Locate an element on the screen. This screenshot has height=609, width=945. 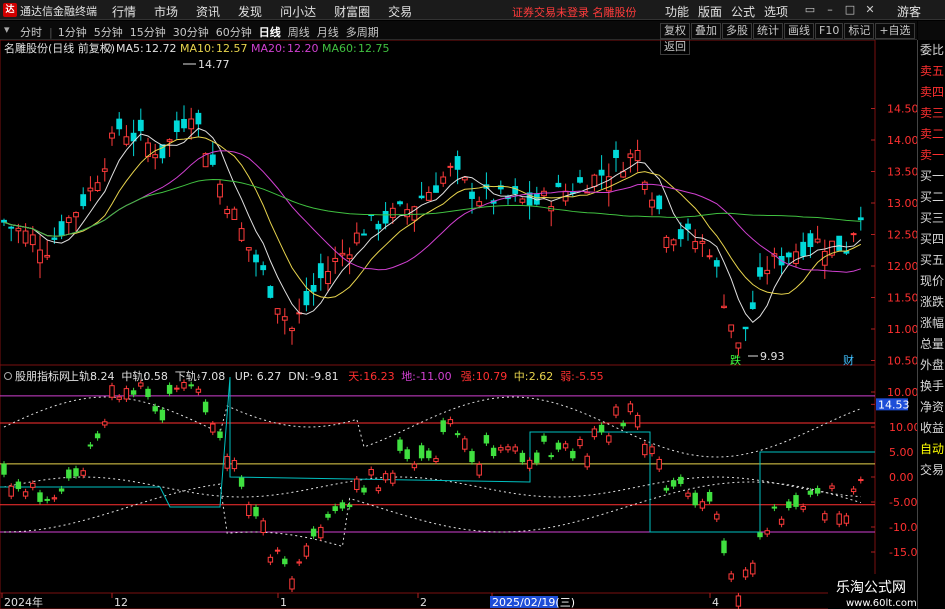
sidebar-item: 卖五 is located at coordinates (931, 71).